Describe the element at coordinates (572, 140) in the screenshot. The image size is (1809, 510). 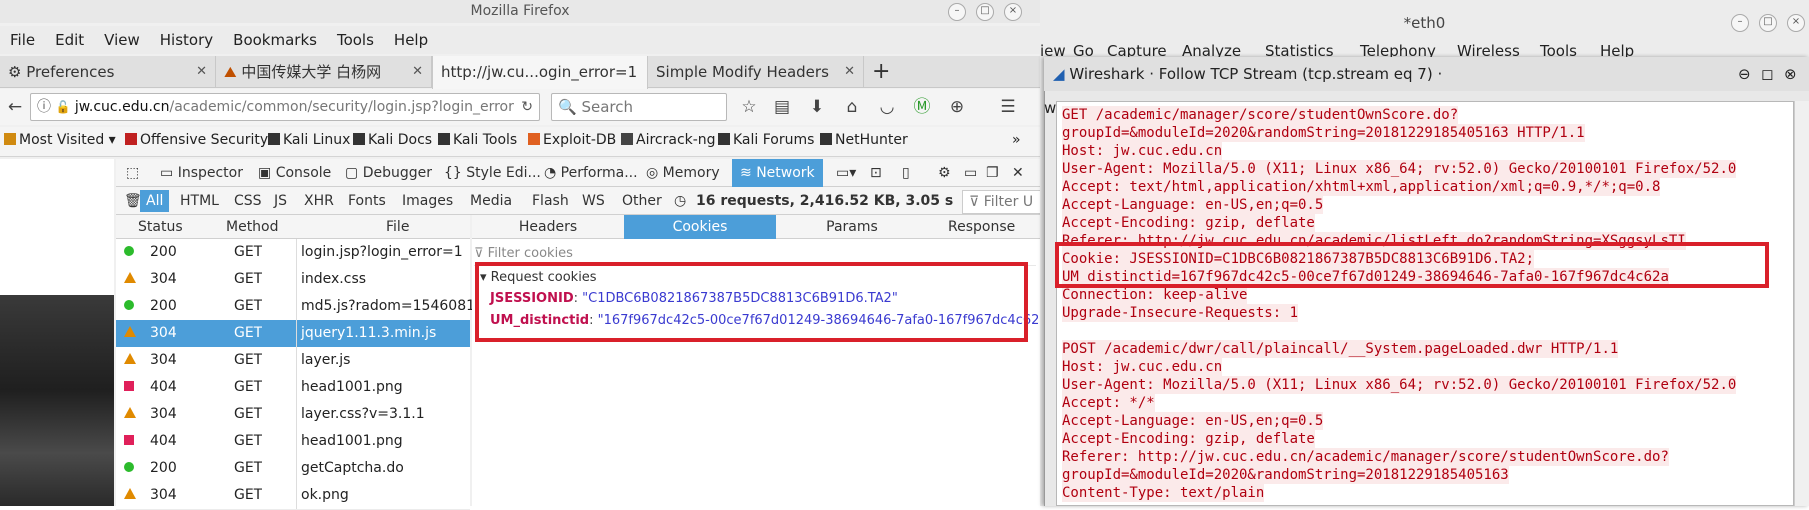
I see `bookmark-exploit-db: Exploit-DB` at that location.